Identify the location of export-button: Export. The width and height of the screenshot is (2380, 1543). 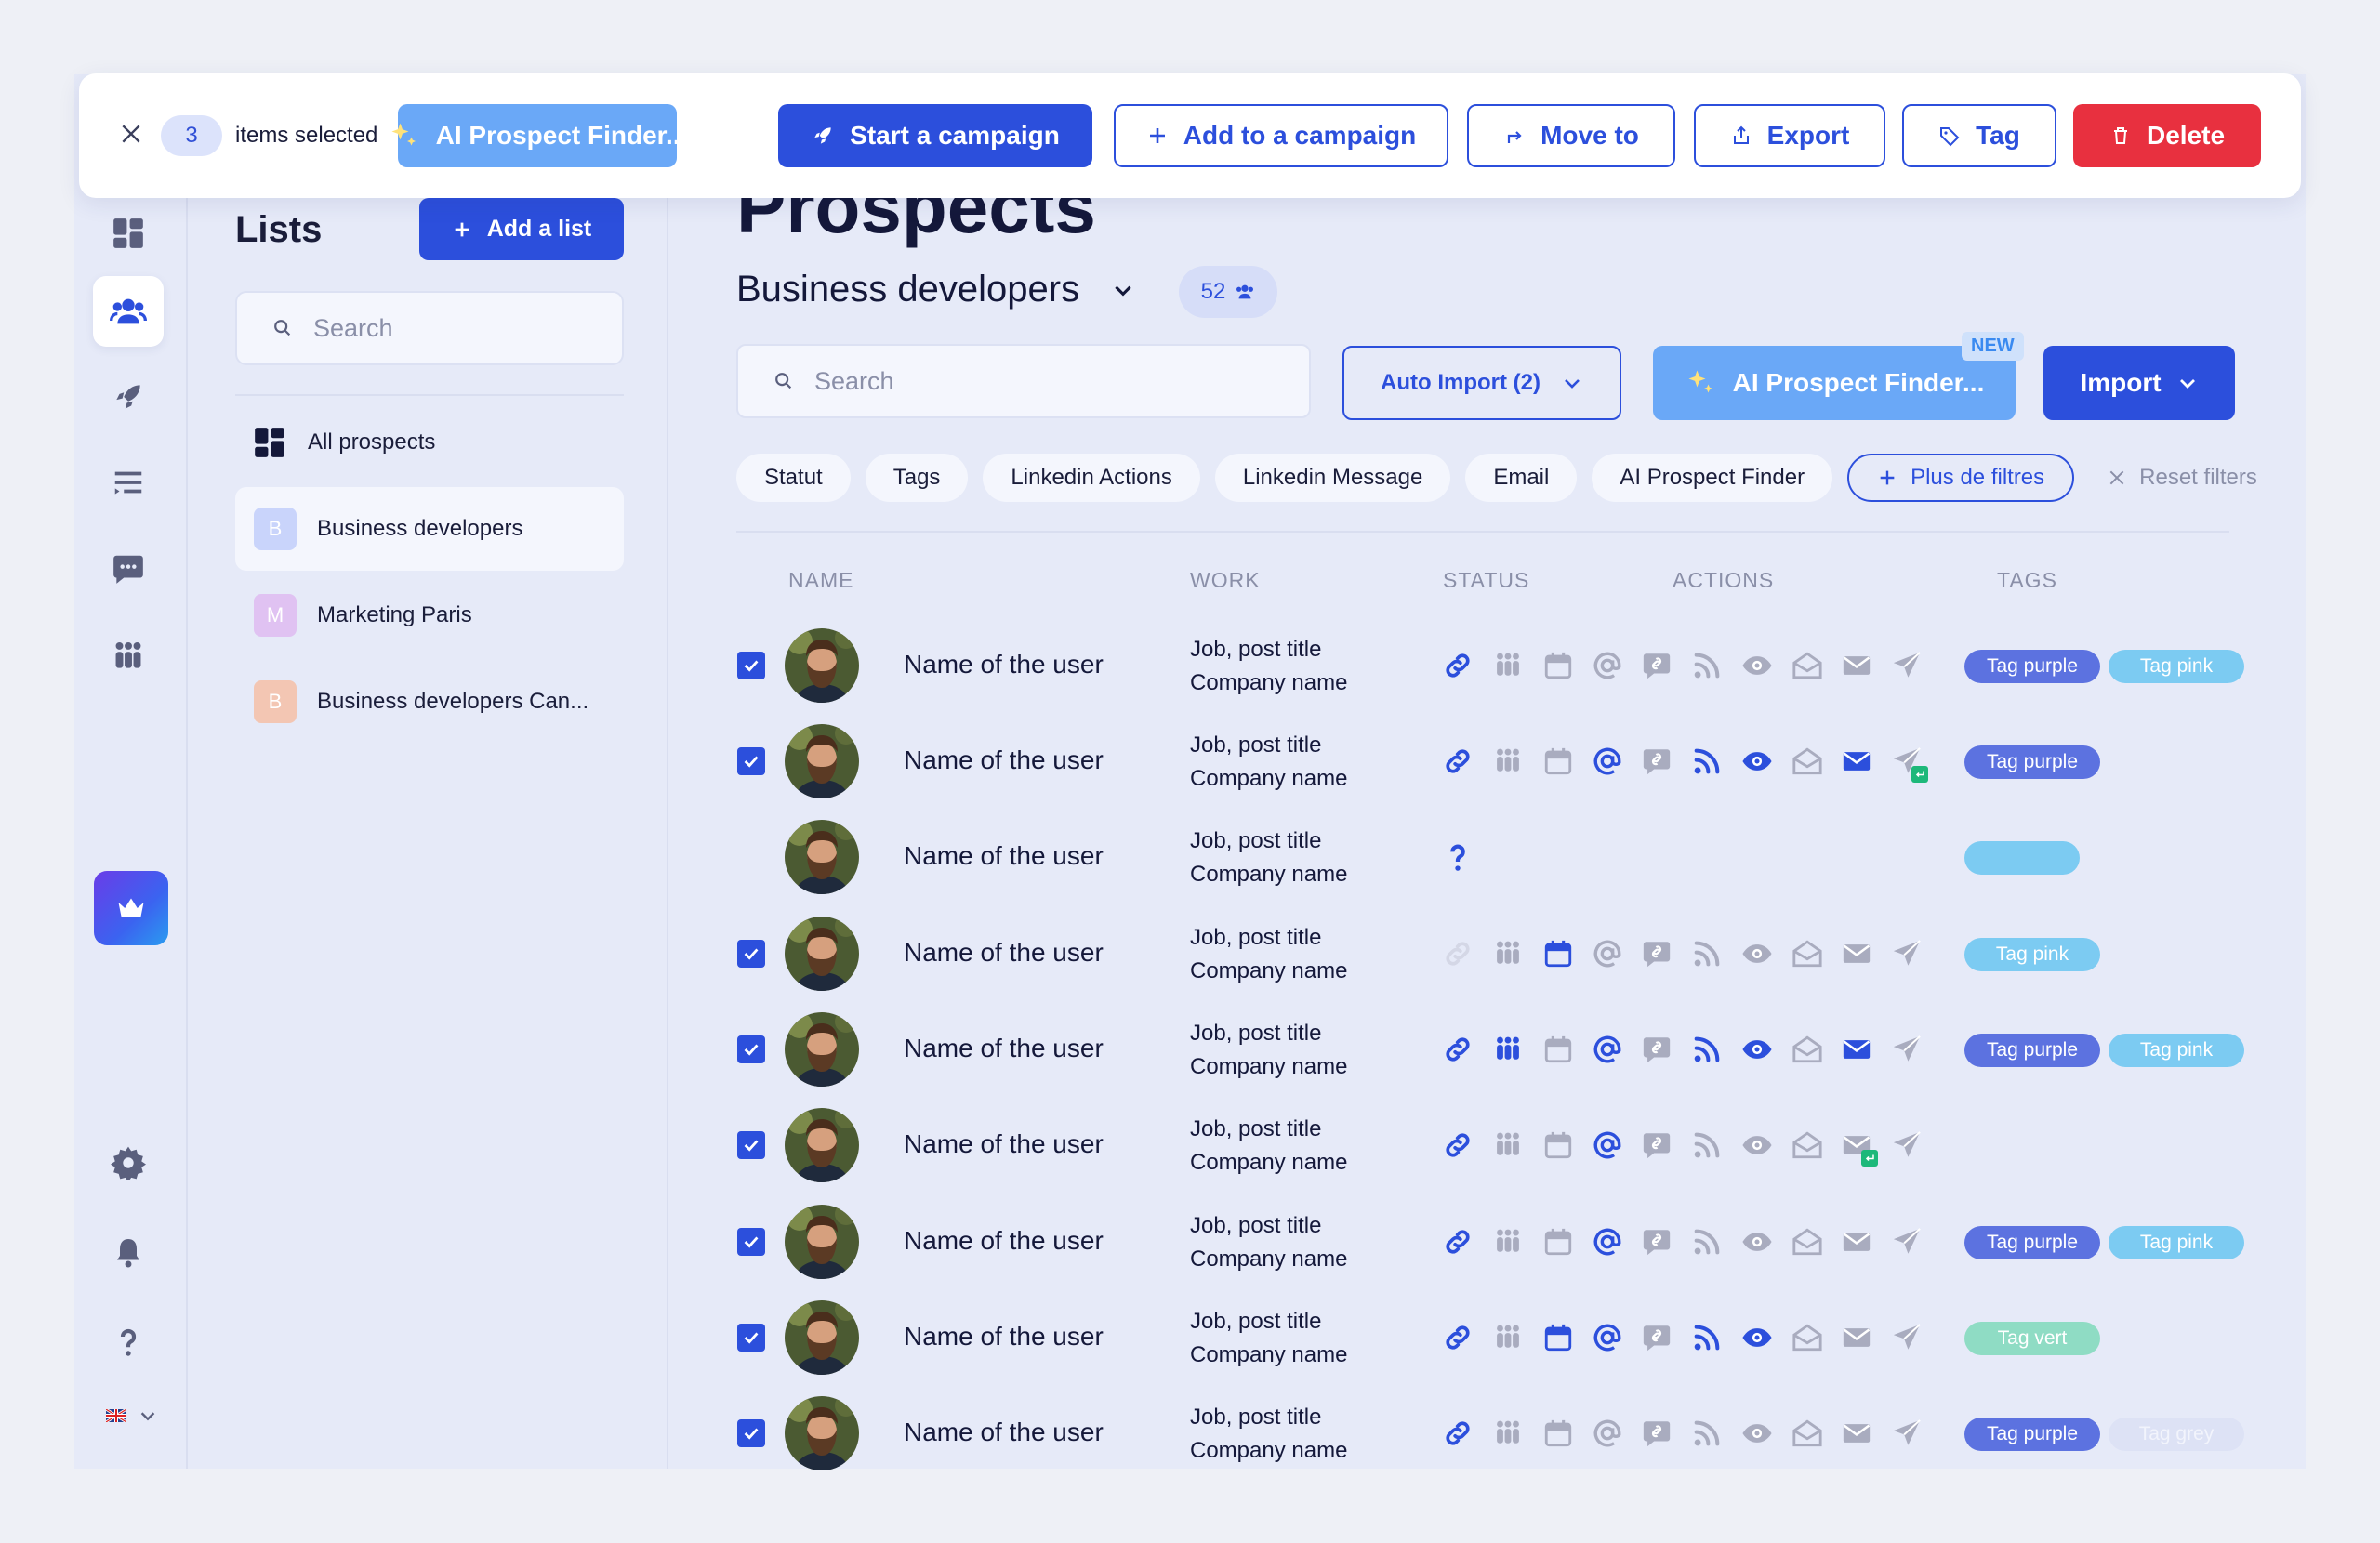
(1789, 135).